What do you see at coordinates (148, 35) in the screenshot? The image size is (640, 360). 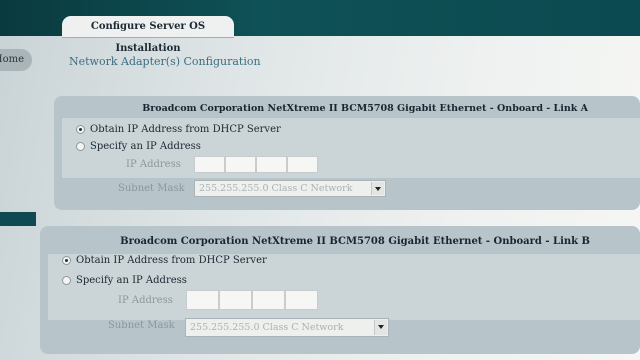 I see `tab-configure-server-os: Configure Server OS Installation` at bounding box center [148, 35].